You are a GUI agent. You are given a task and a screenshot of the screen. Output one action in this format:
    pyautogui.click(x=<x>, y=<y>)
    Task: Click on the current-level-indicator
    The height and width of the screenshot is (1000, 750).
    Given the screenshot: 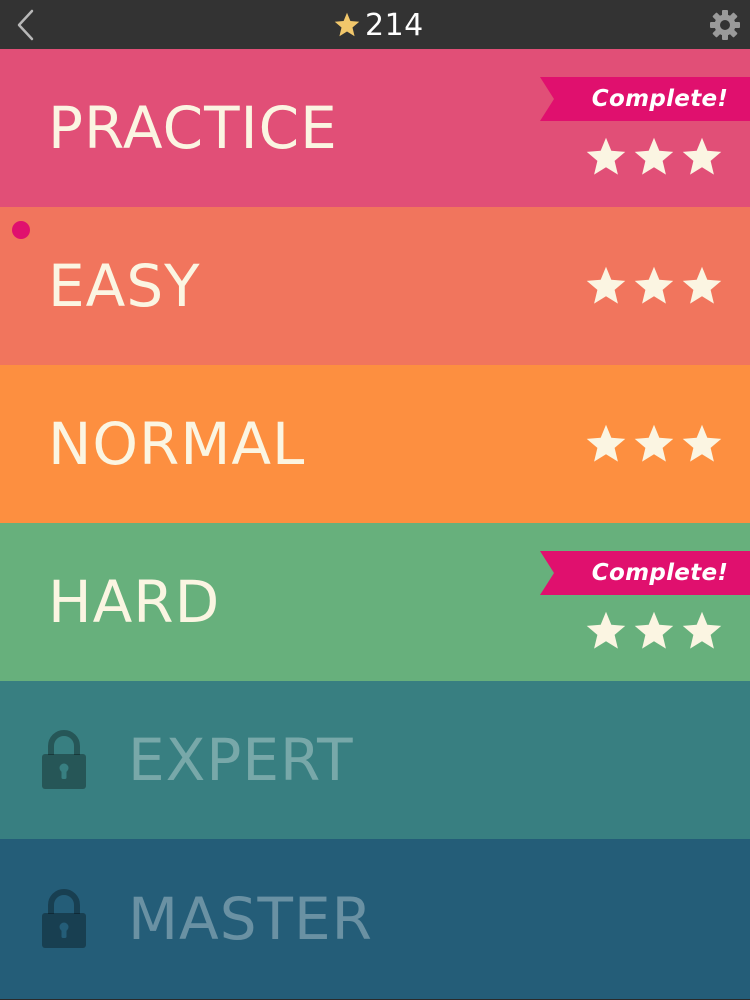 What is the action you would take?
    pyautogui.click(x=21, y=230)
    